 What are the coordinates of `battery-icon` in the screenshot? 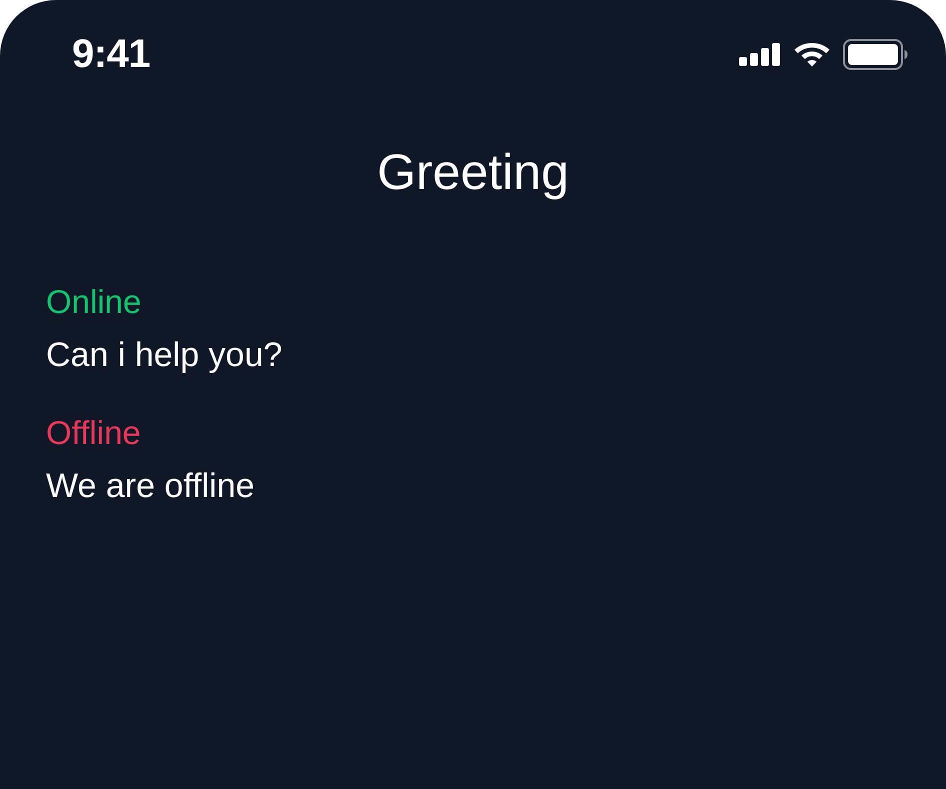 It's located at (875, 54).